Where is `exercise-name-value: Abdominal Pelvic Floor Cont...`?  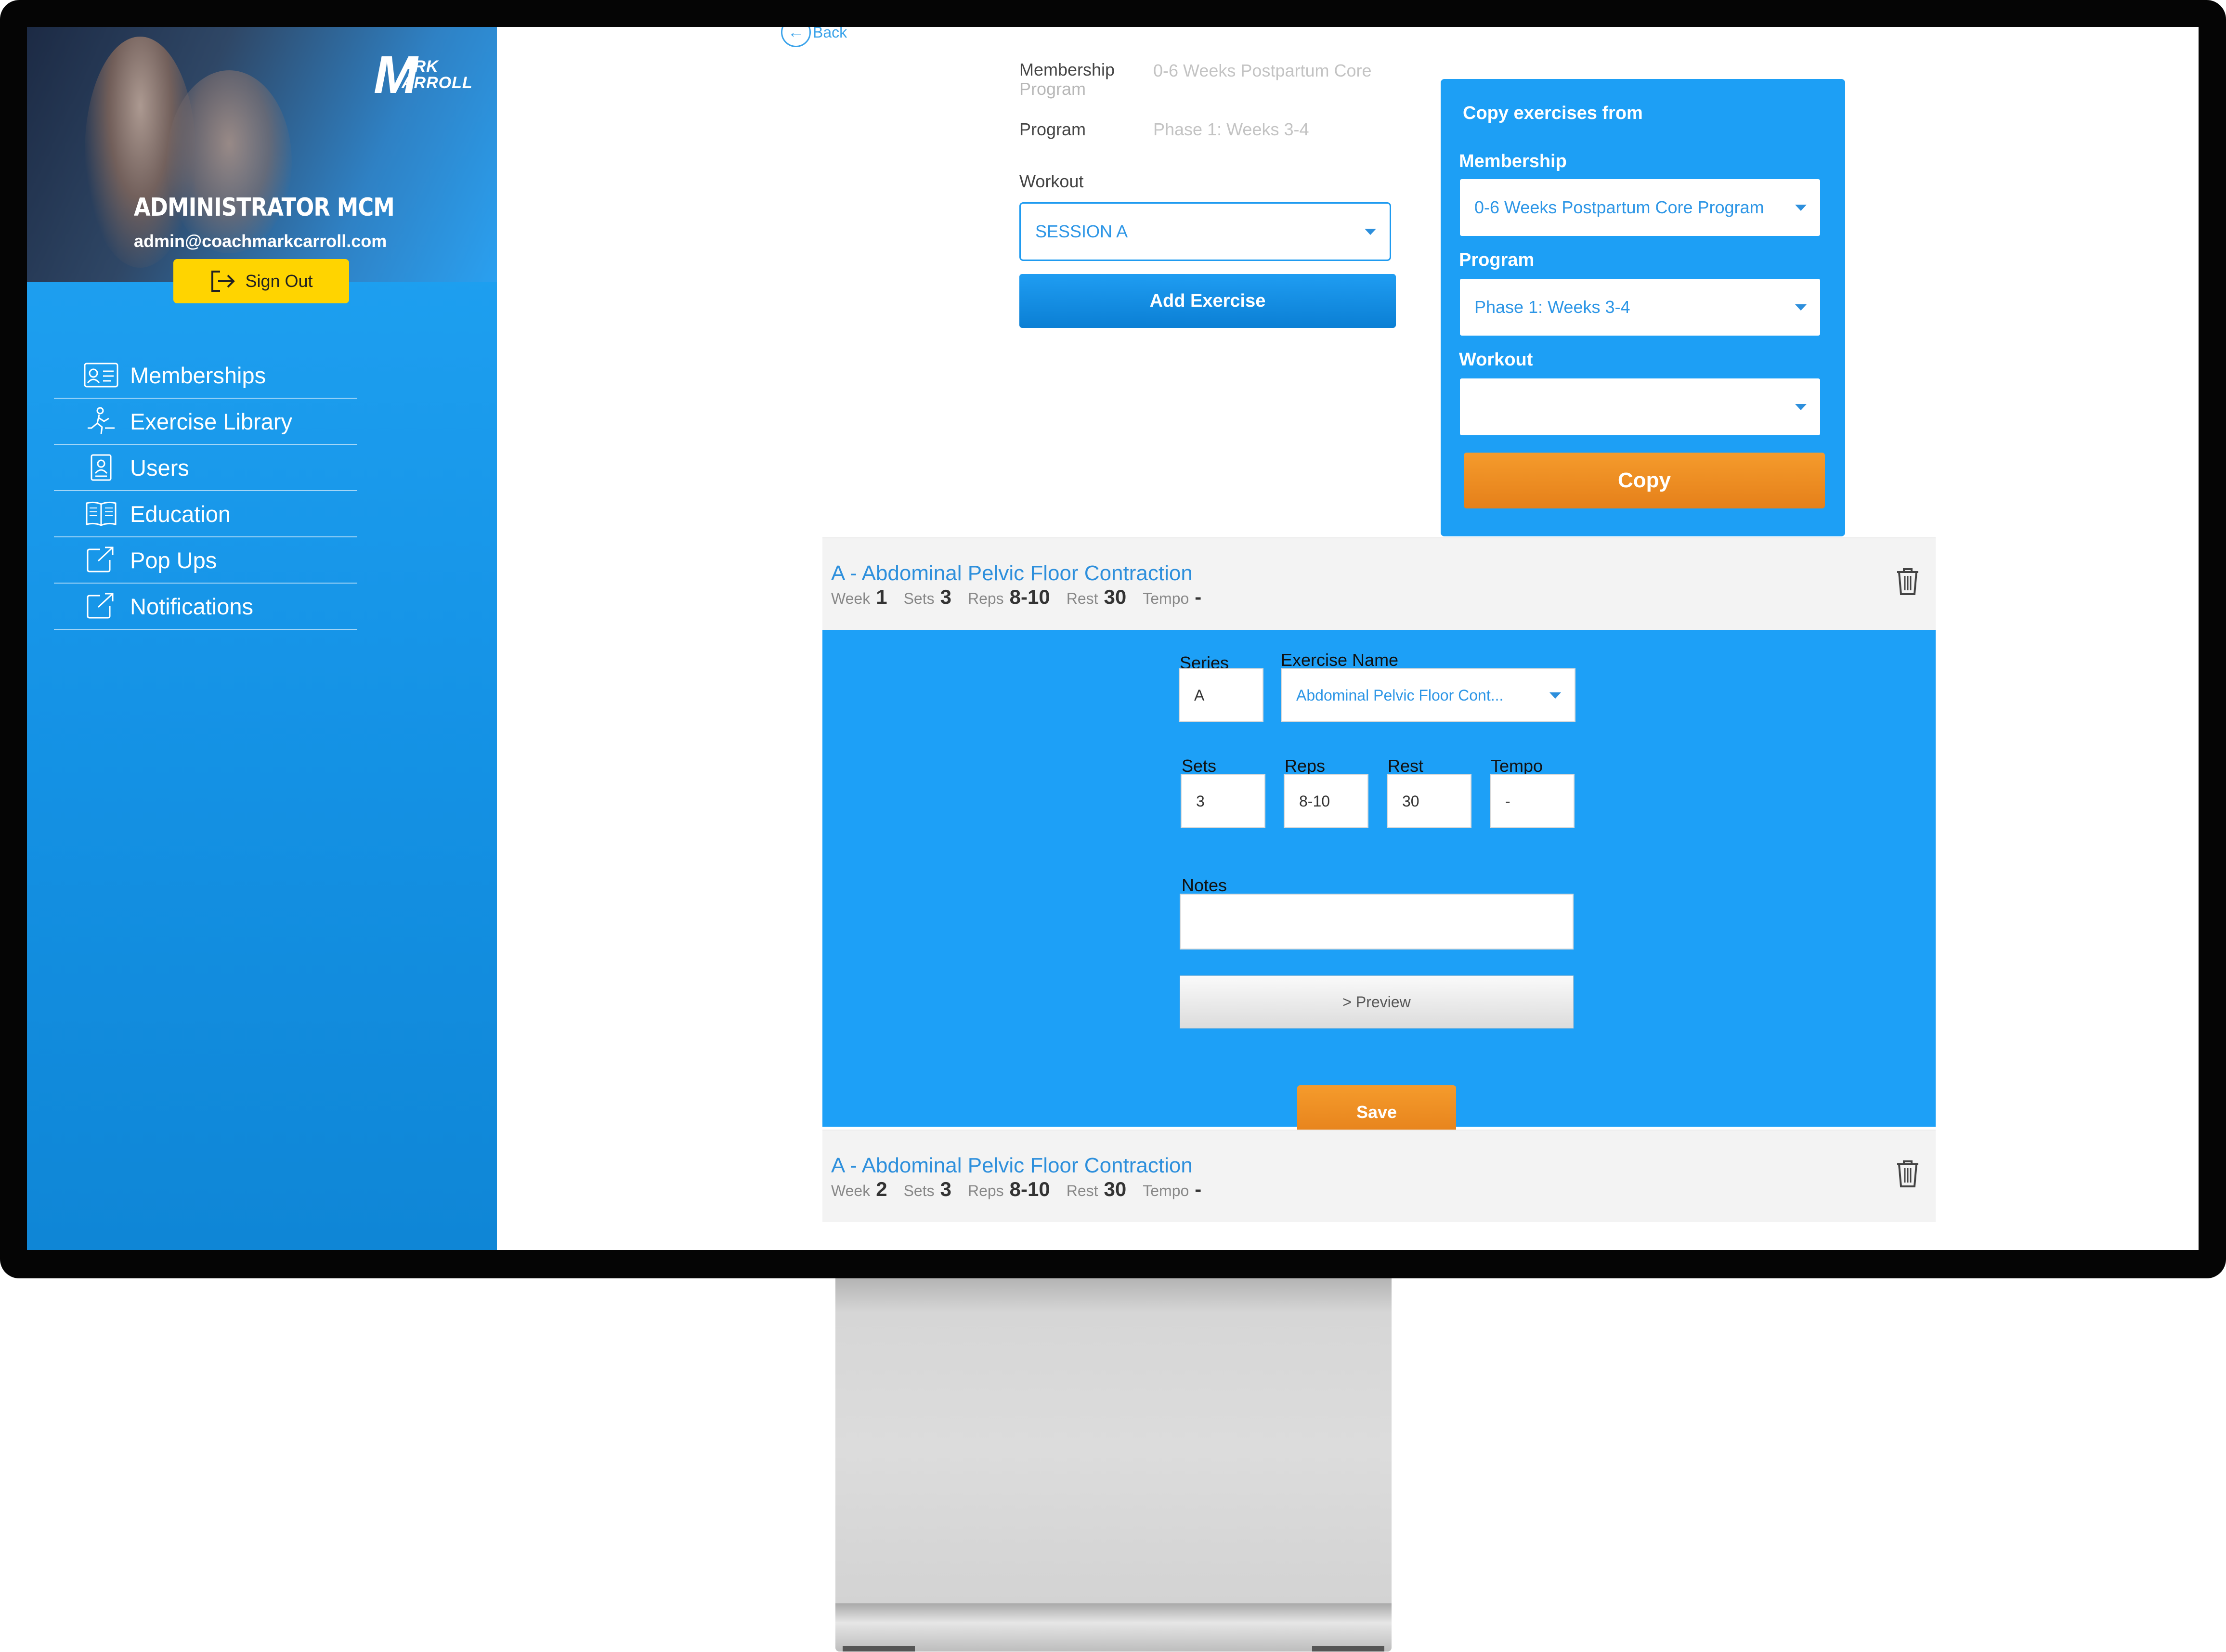 exercise-name-value: Abdominal Pelvic Floor Cont... is located at coordinates (1400, 695).